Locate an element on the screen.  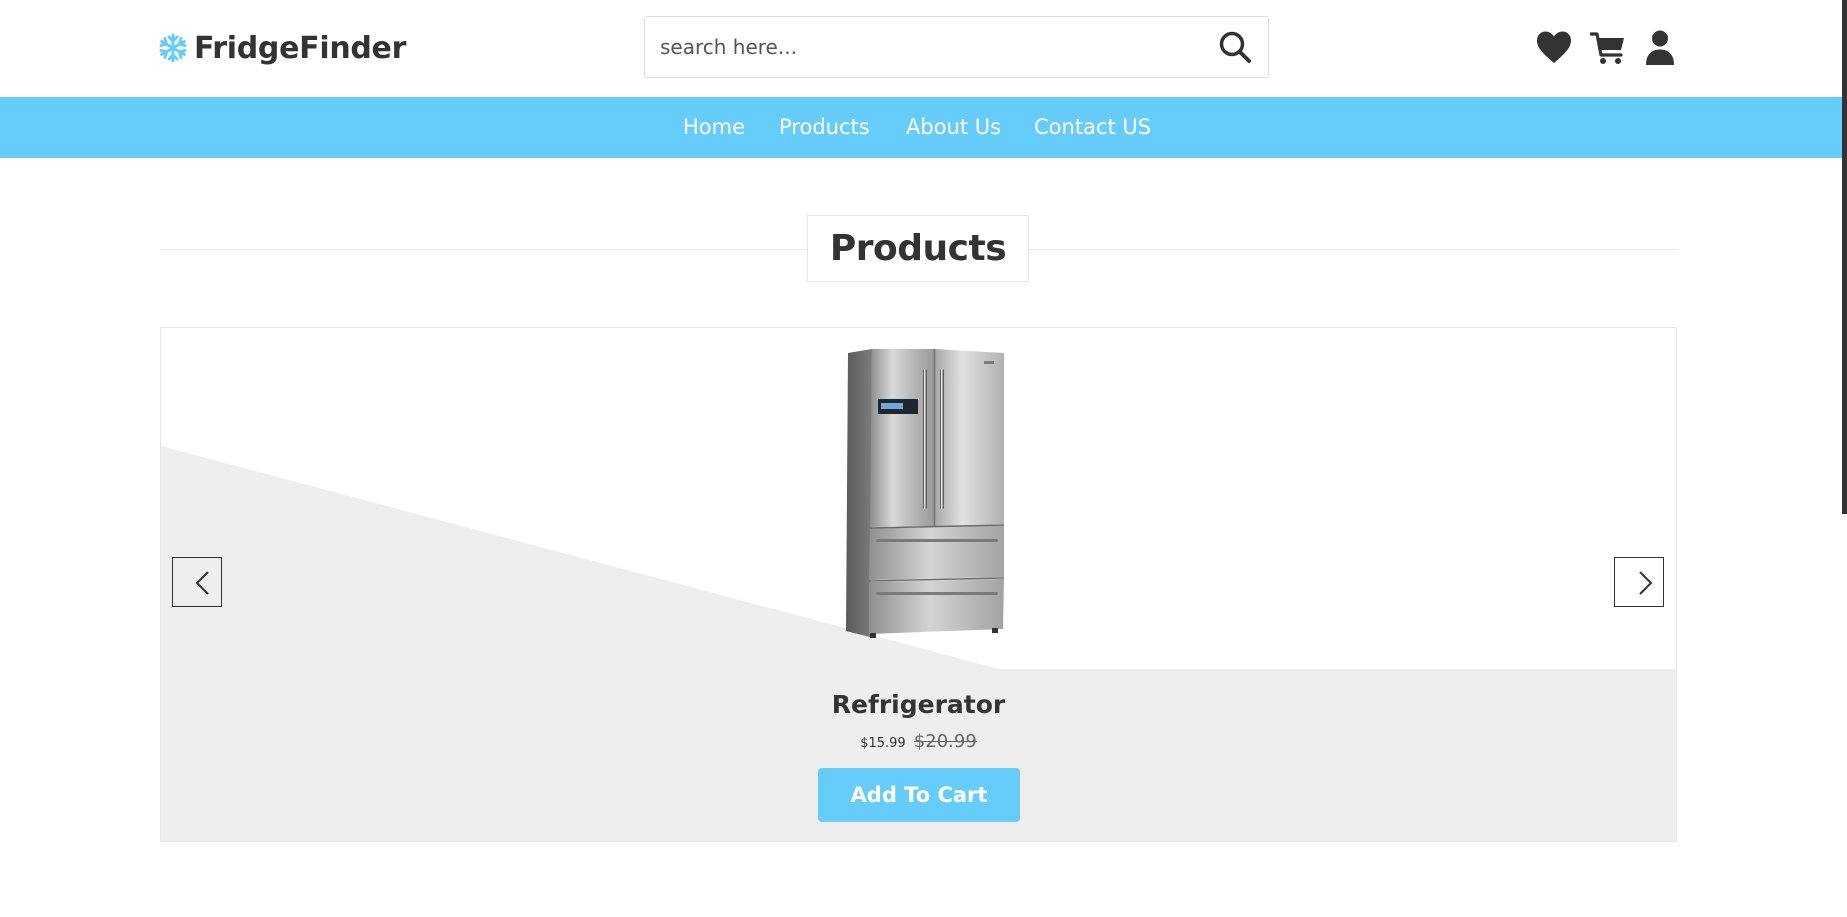
search-icon is located at coordinates (1235, 47).